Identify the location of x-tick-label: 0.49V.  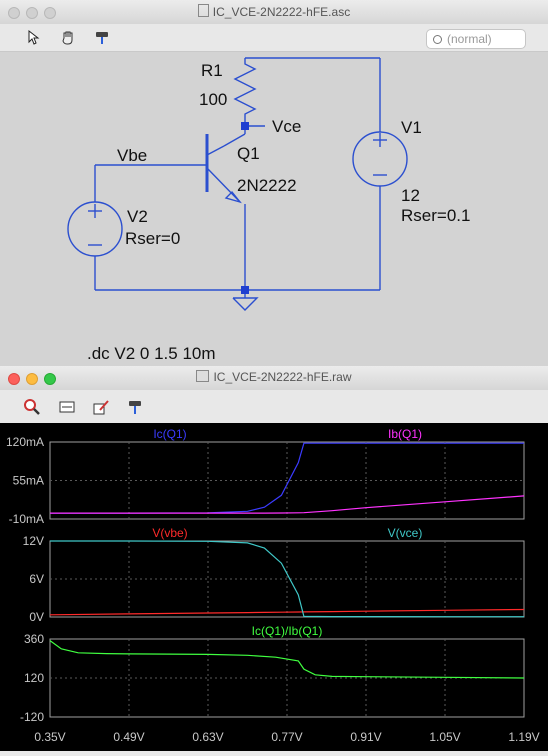
(128, 737).